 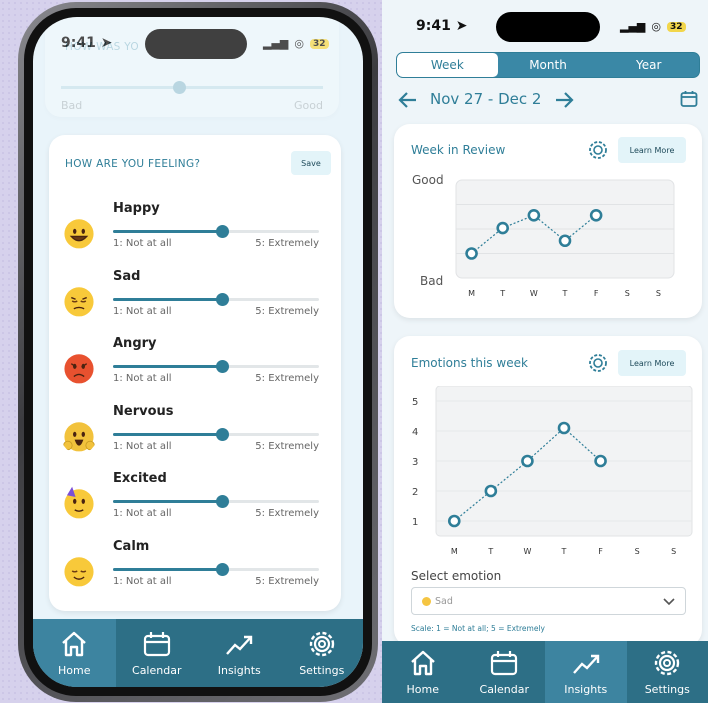 What do you see at coordinates (548, 65) in the screenshot?
I see `segment-month: Month` at bounding box center [548, 65].